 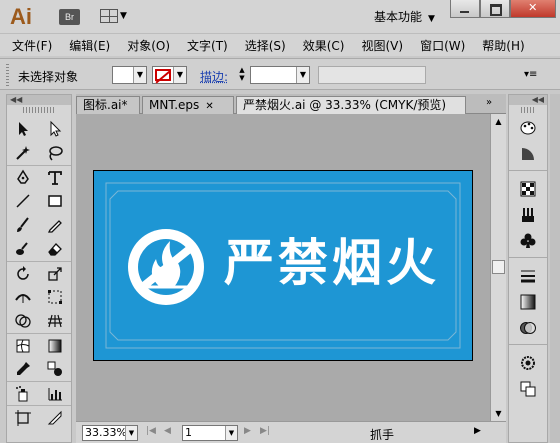 I want to click on transparency-panel-button, so click(x=528, y=328).